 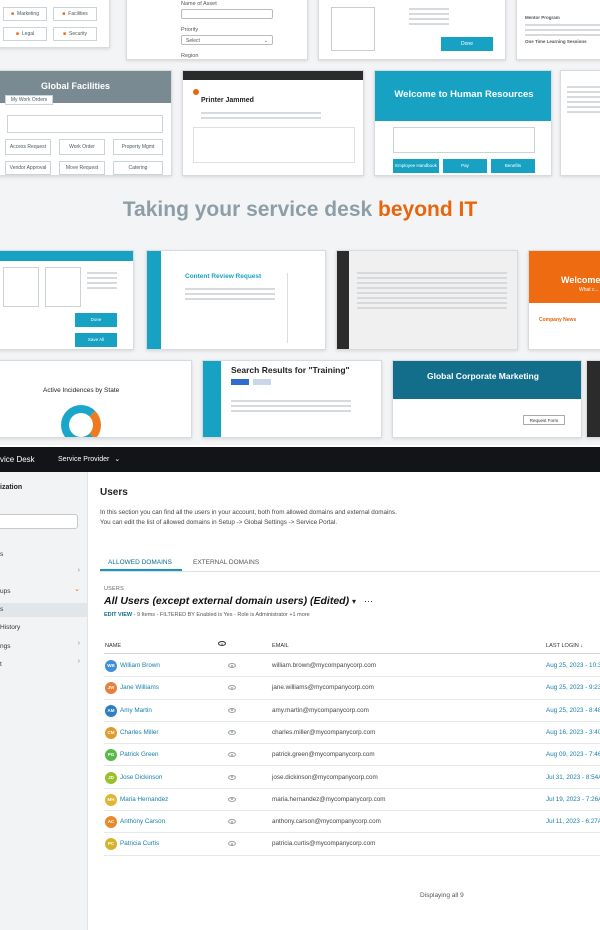 What do you see at coordinates (274, 145) in the screenshot?
I see `reply-box` at bounding box center [274, 145].